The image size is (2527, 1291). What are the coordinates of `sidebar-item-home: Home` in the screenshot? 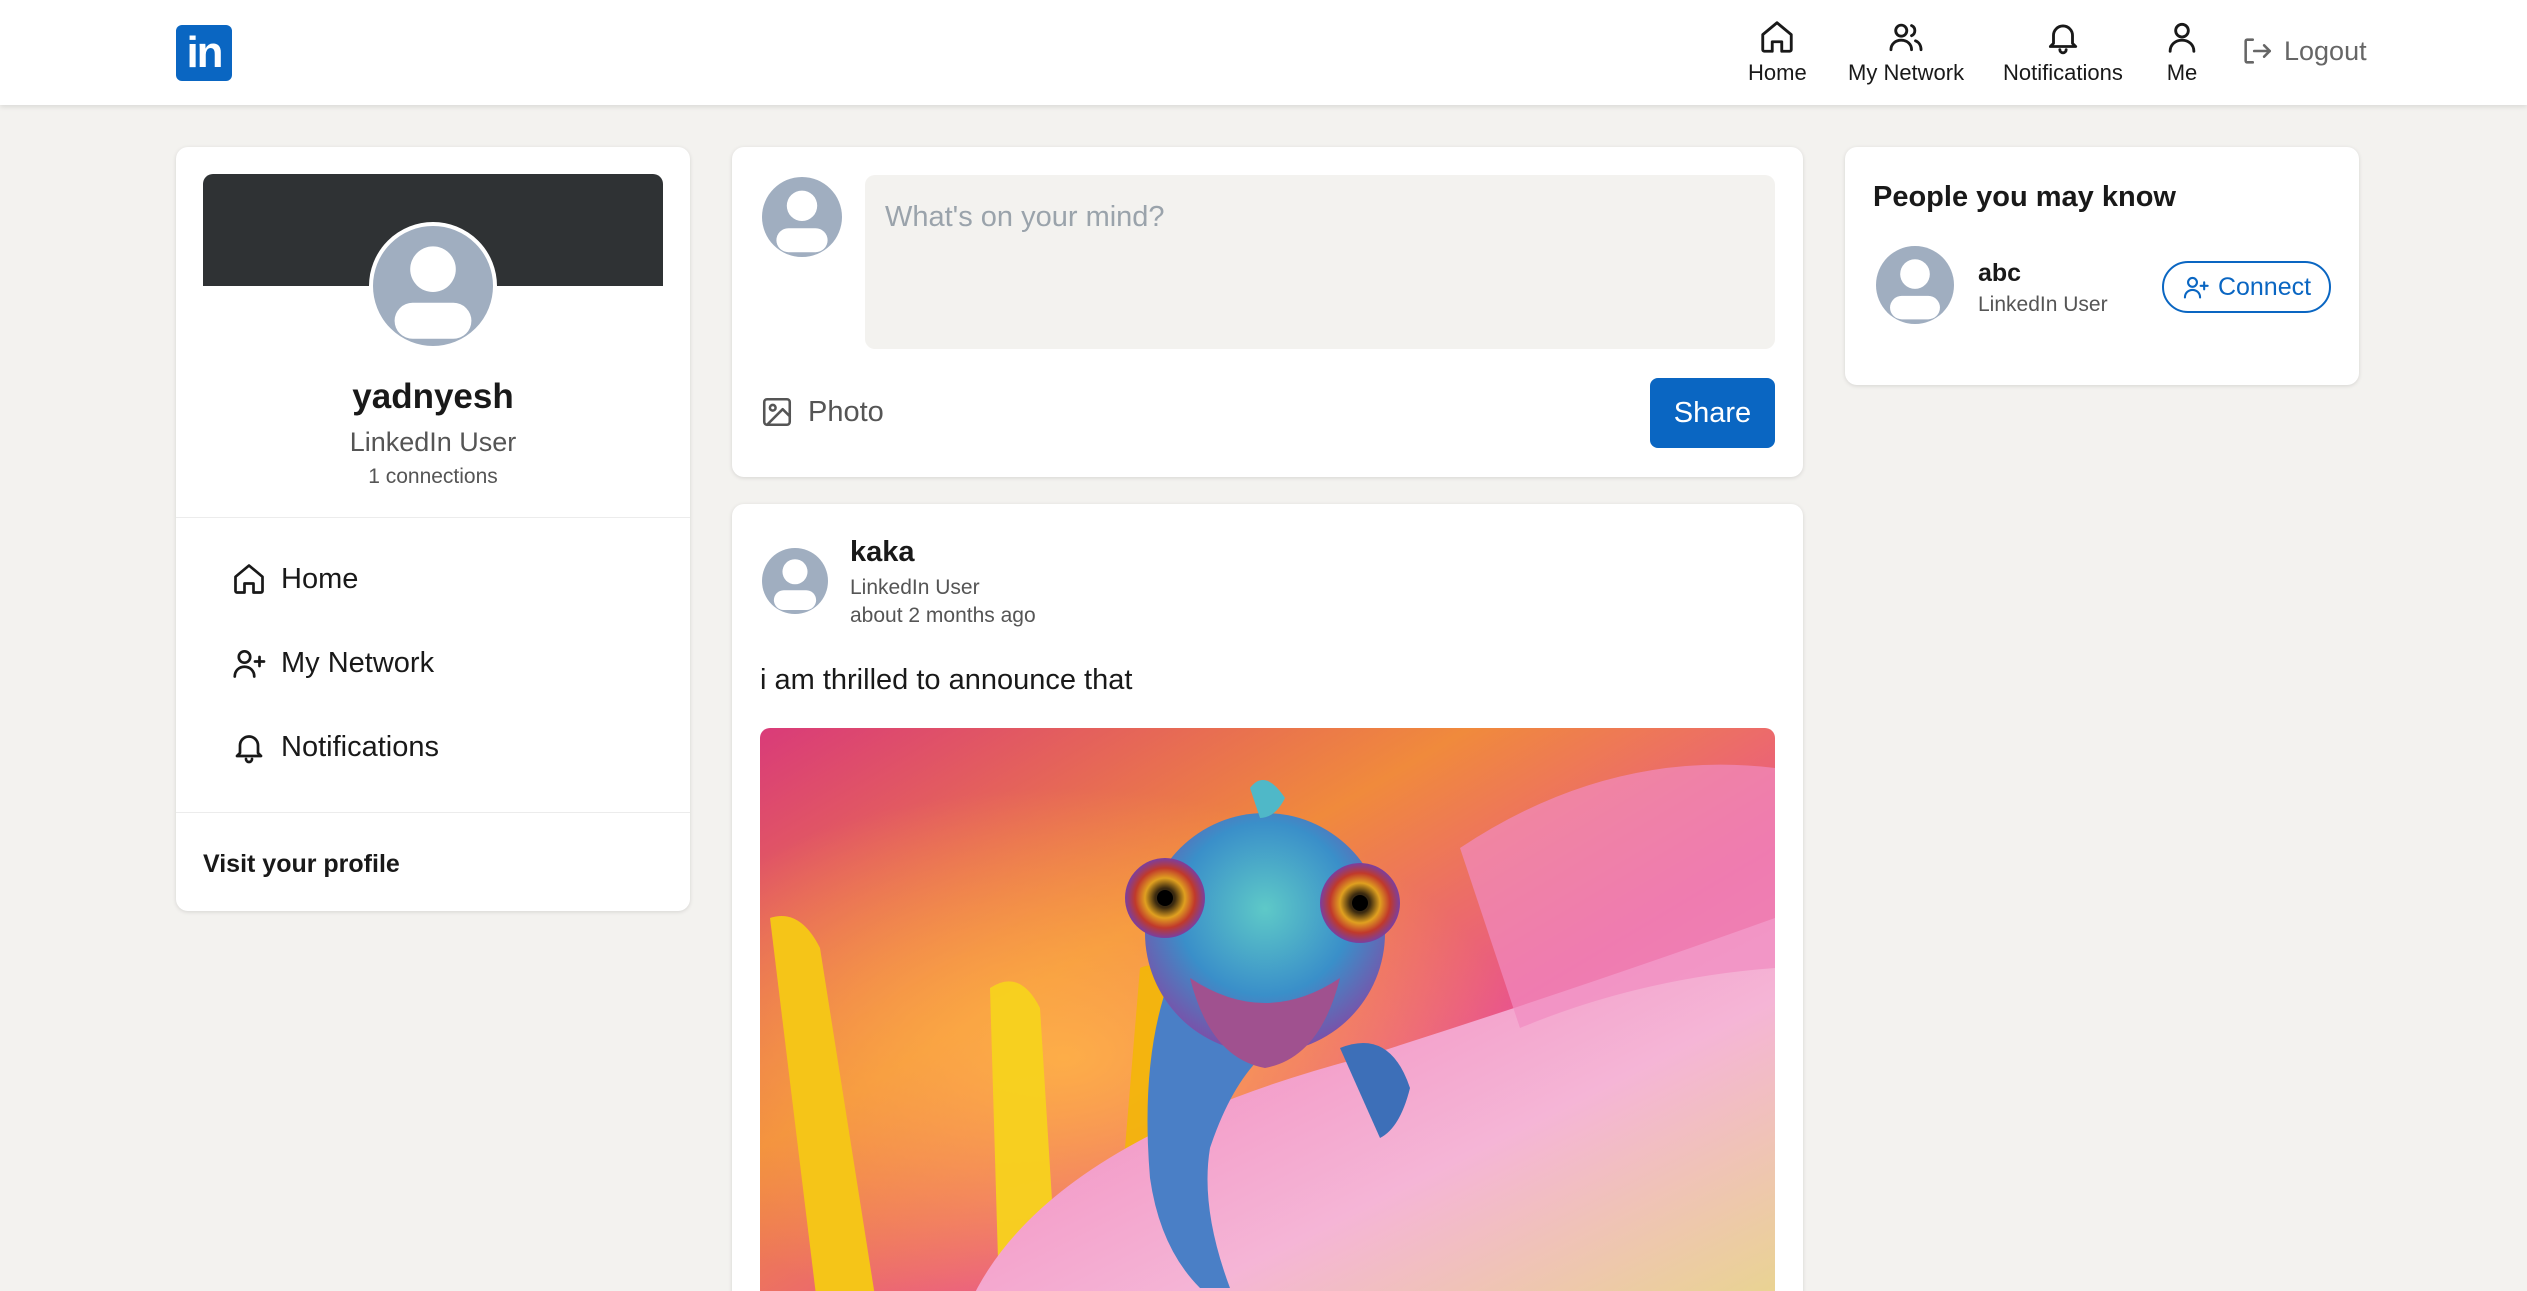 It's located at (294, 579).